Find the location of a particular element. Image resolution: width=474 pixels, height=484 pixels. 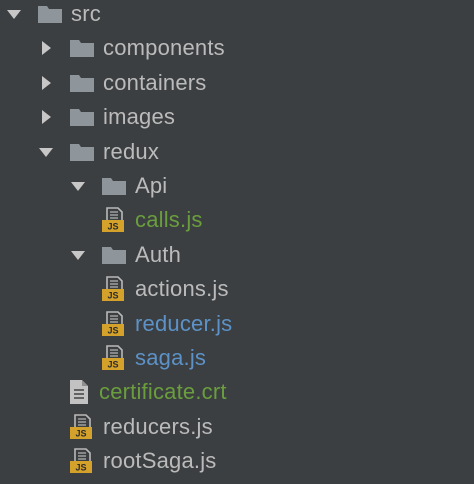

tree-node: Api is located at coordinates (118, 186).